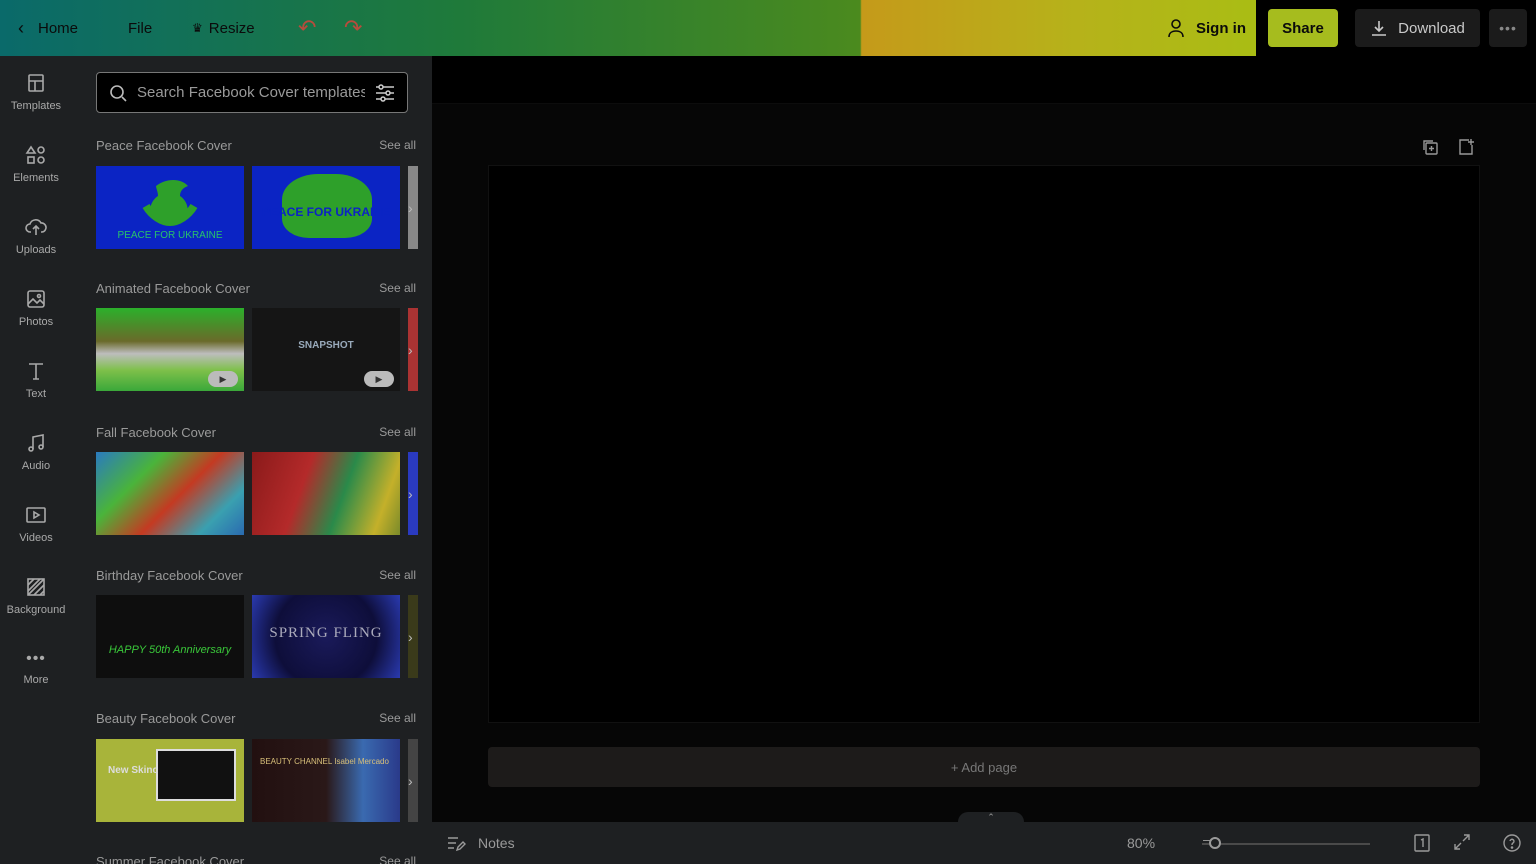 This screenshot has height=864, width=1536. I want to click on home-button: ‹ Home, so click(48, 28).